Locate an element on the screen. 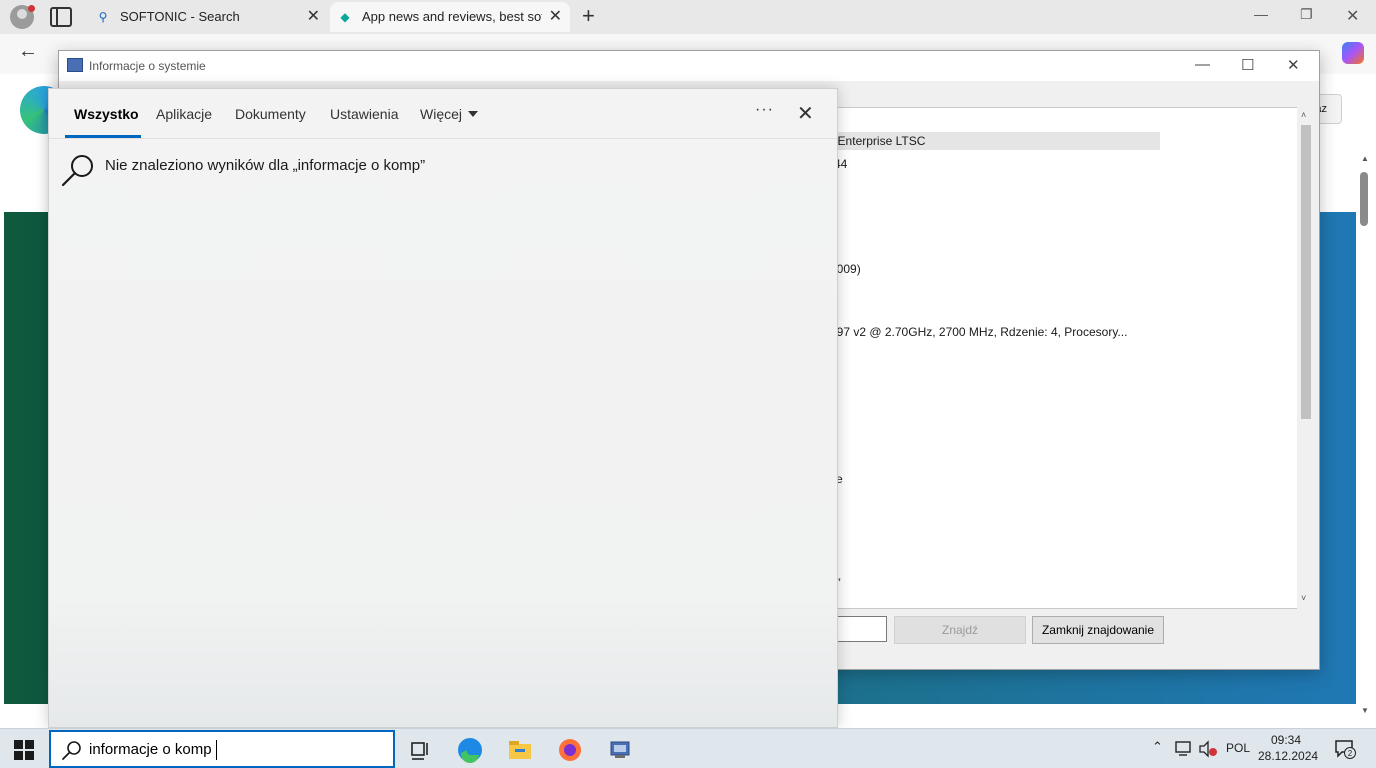 Image resolution: width=1376 pixels, height=768 pixels. sysinfo-titlebar: Informacje o systemie — ☐ ✕ is located at coordinates (689, 66).